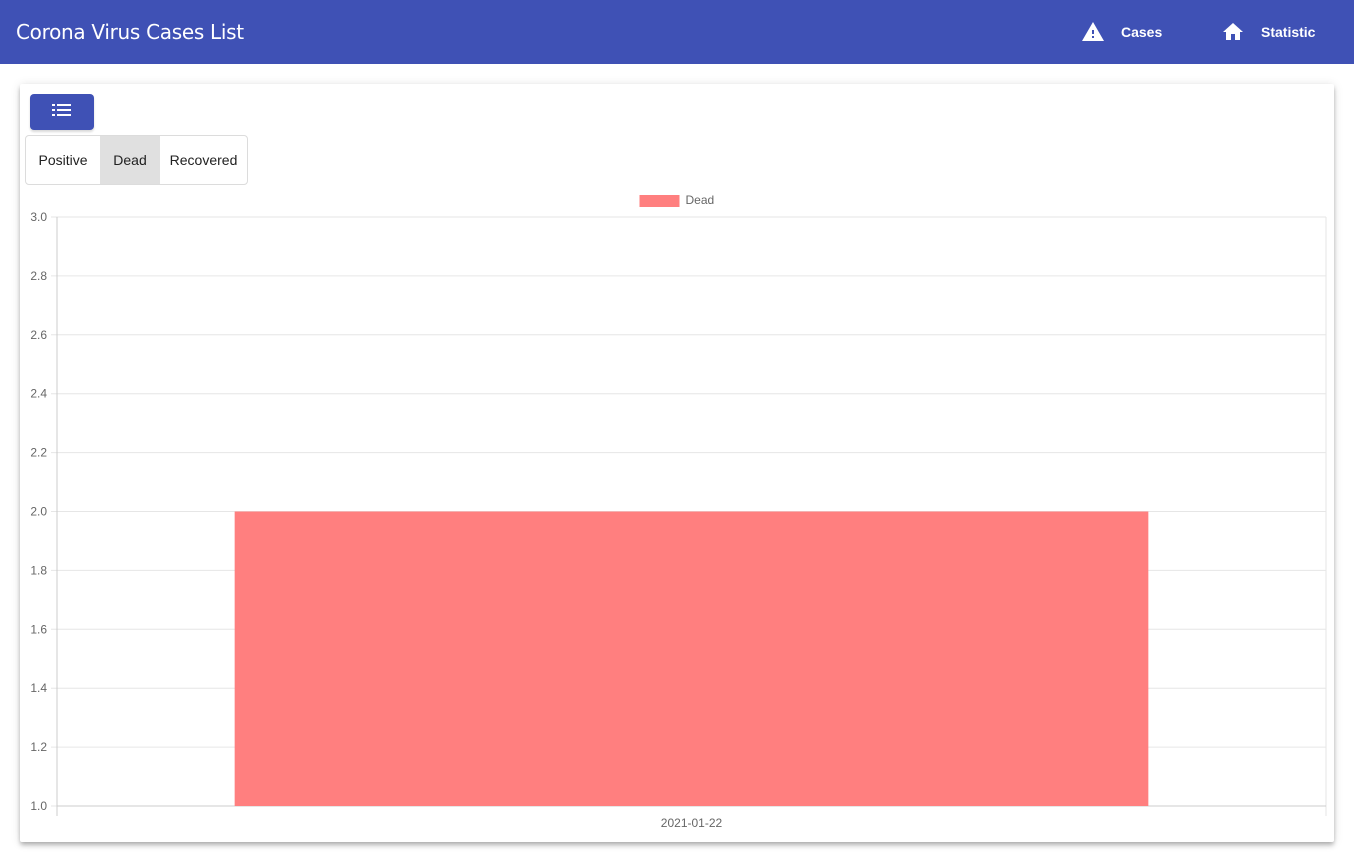 The image size is (1354, 862). I want to click on nav-cases: Cases, so click(1121, 32).